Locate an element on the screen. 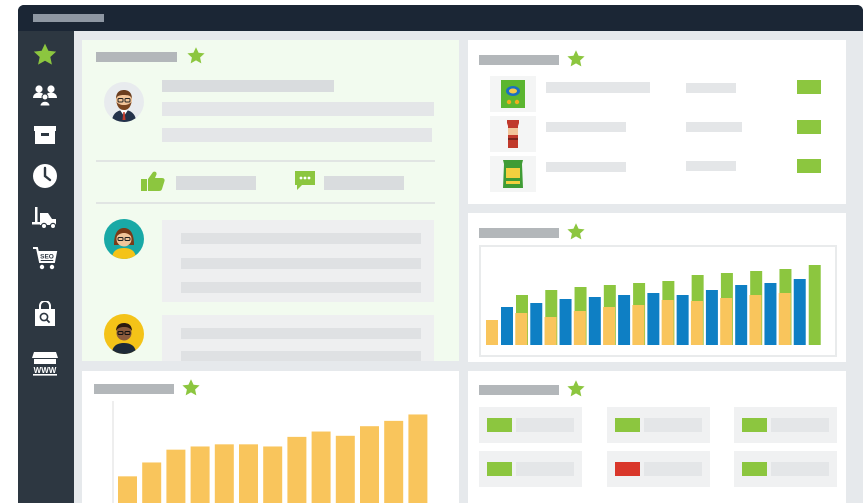 This screenshot has height=503, width=863. svg-text: SEO is located at coordinates (47, 257).